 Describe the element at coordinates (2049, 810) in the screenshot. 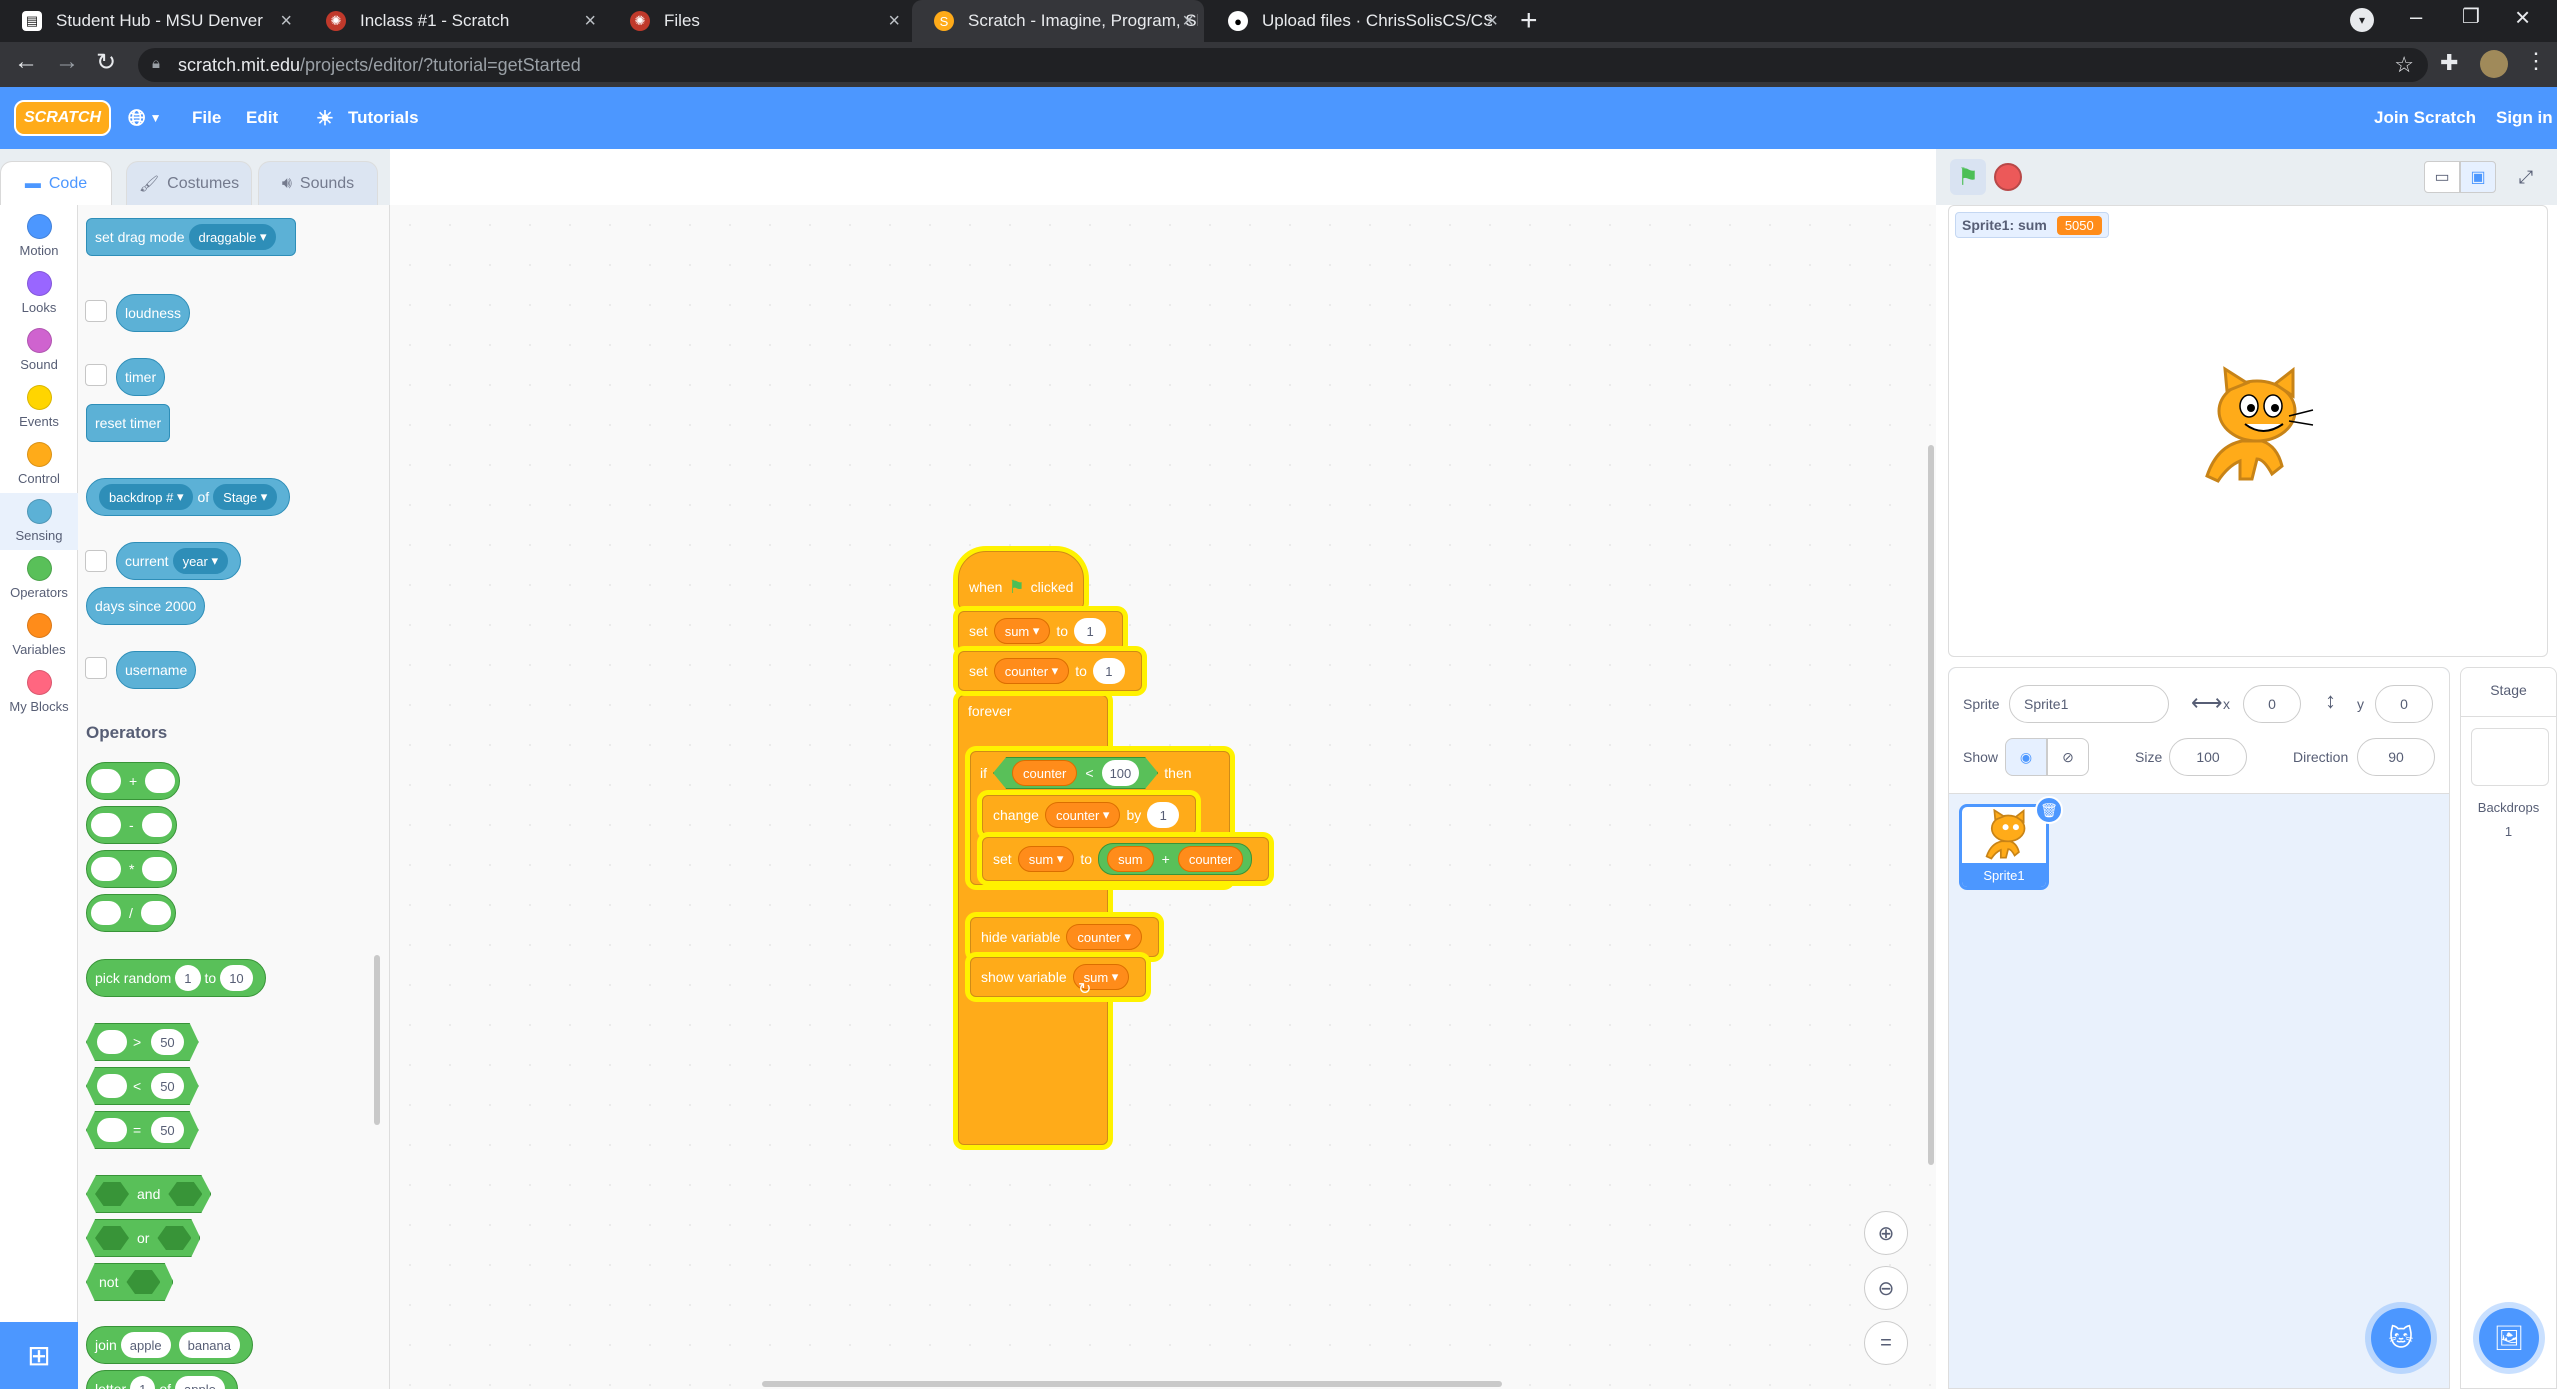

I see `delete-sprite-button: 🗑︎` at that location.